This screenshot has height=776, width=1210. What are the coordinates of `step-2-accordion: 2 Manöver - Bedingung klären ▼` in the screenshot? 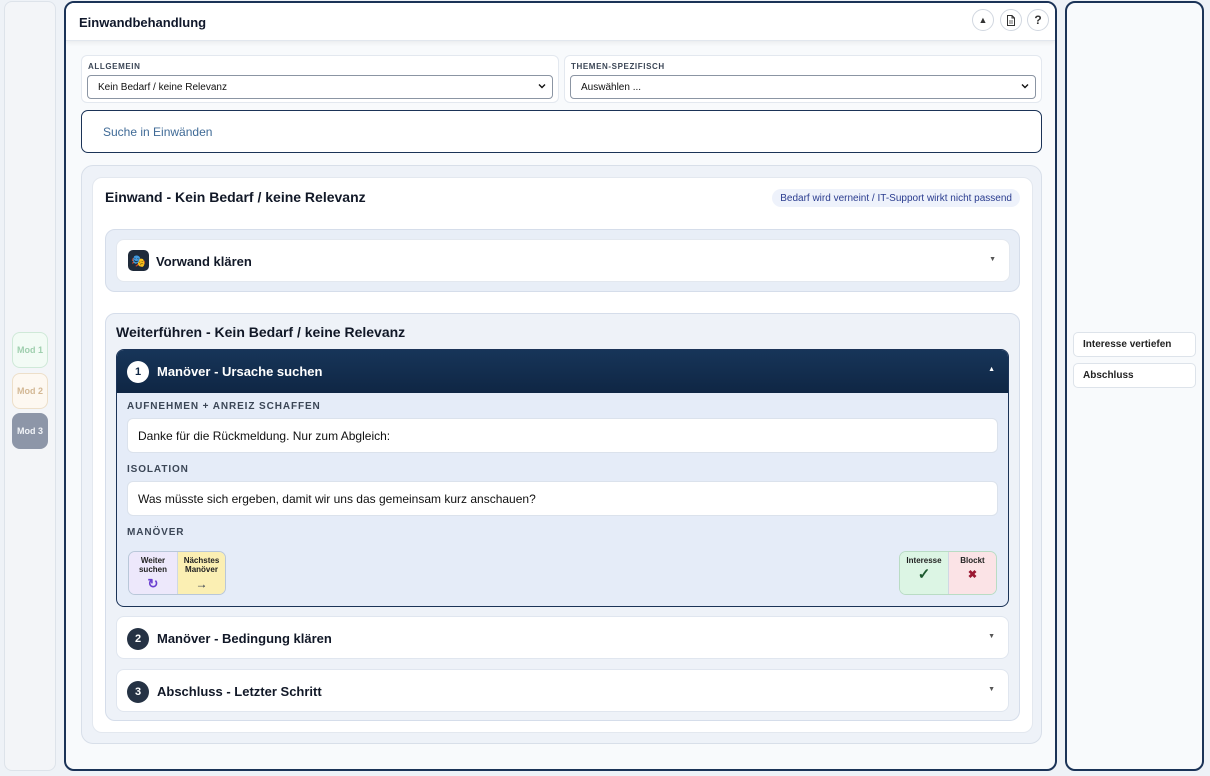 It's located at (562, 637).